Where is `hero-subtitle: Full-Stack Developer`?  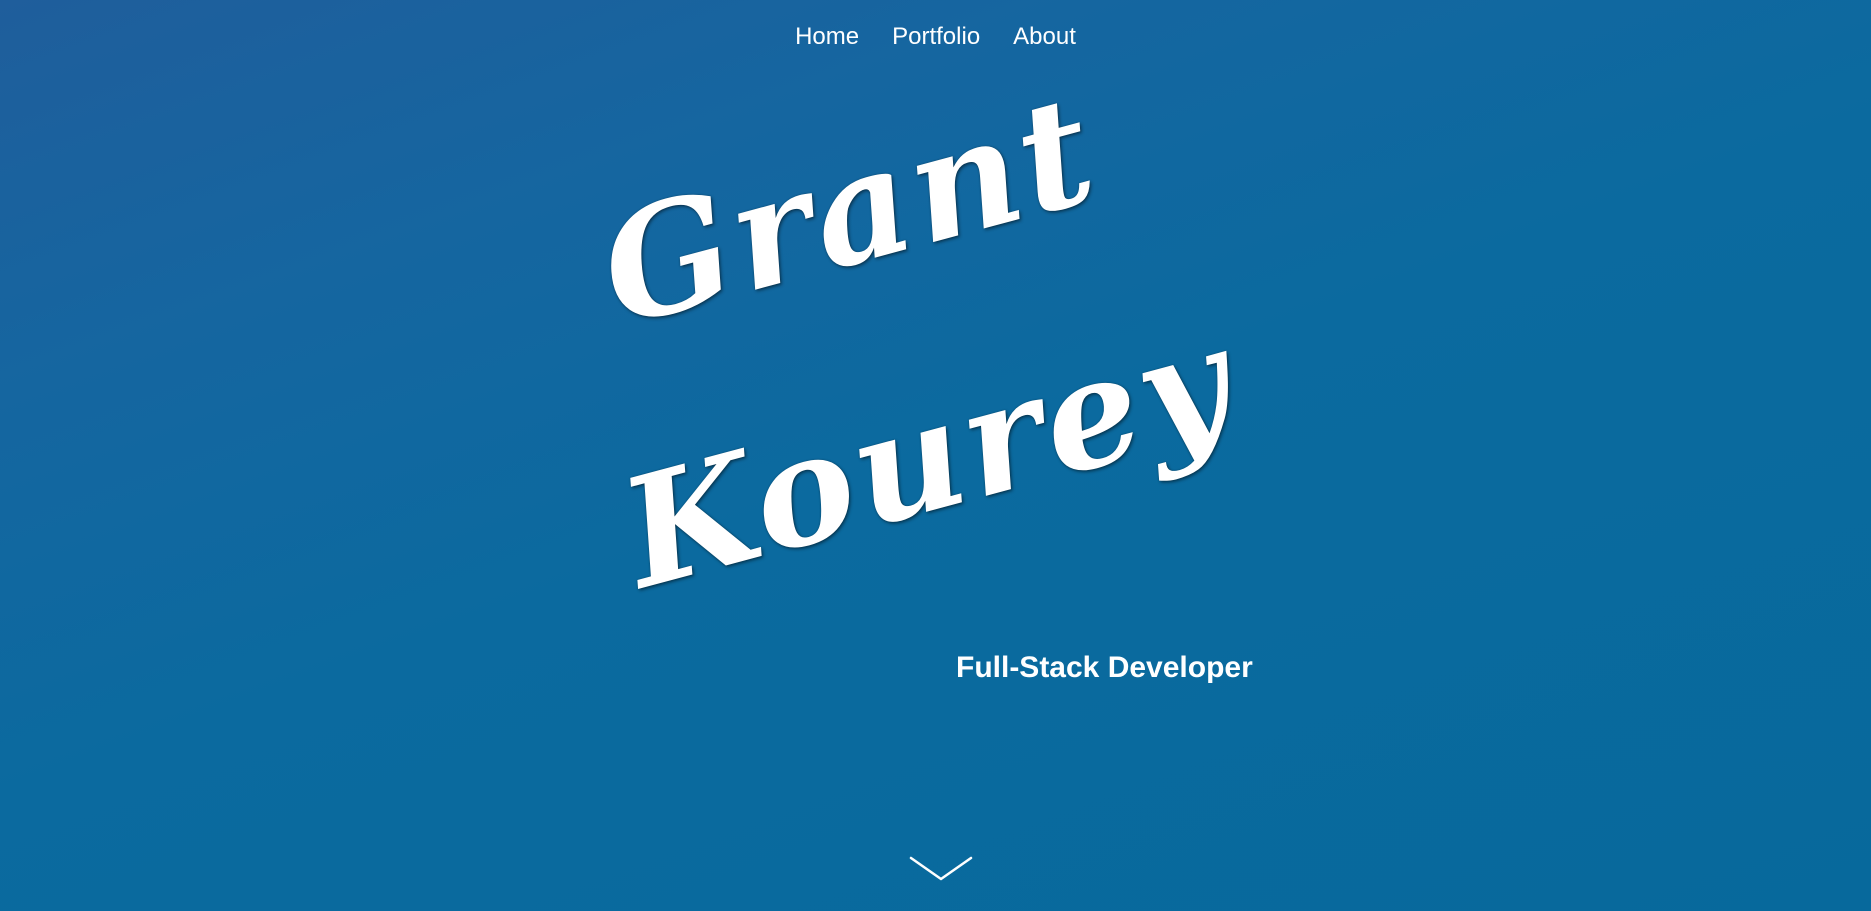 hero-subtitle: Full-Stack Developer is located at coordinates (1104, 667).